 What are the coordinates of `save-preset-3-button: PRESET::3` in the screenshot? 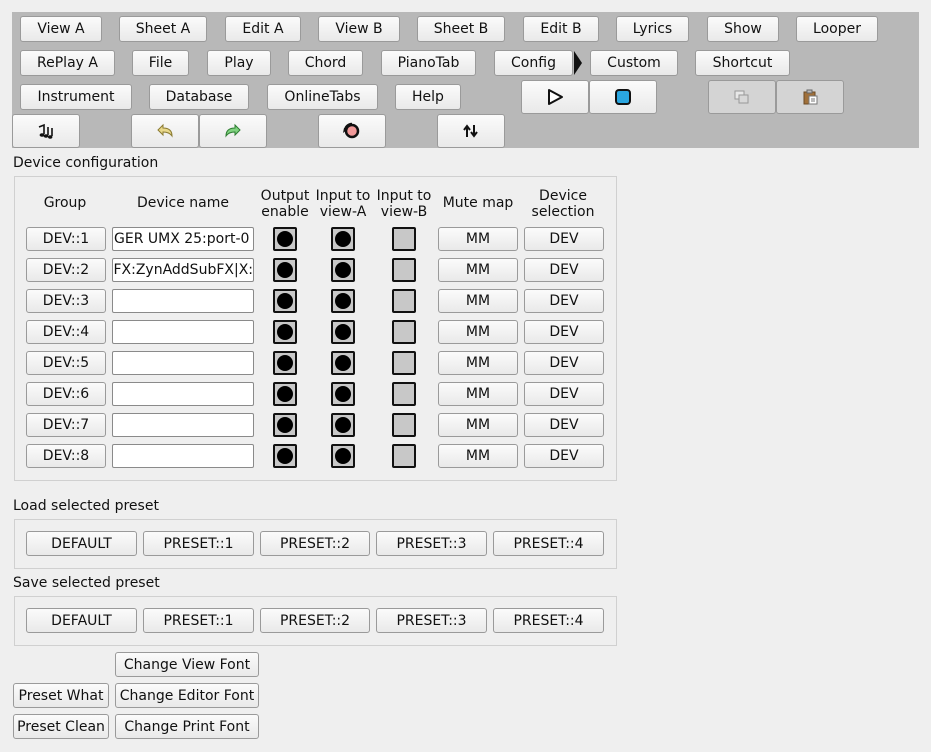 It's located at (431, 620).